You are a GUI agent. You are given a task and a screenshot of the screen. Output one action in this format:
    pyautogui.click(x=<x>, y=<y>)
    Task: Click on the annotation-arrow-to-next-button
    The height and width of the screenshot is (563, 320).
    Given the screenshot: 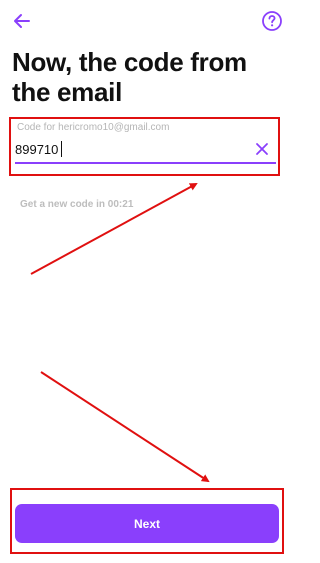 What is the action you would take?
    pyautogui.click(x=125, y=427)
    